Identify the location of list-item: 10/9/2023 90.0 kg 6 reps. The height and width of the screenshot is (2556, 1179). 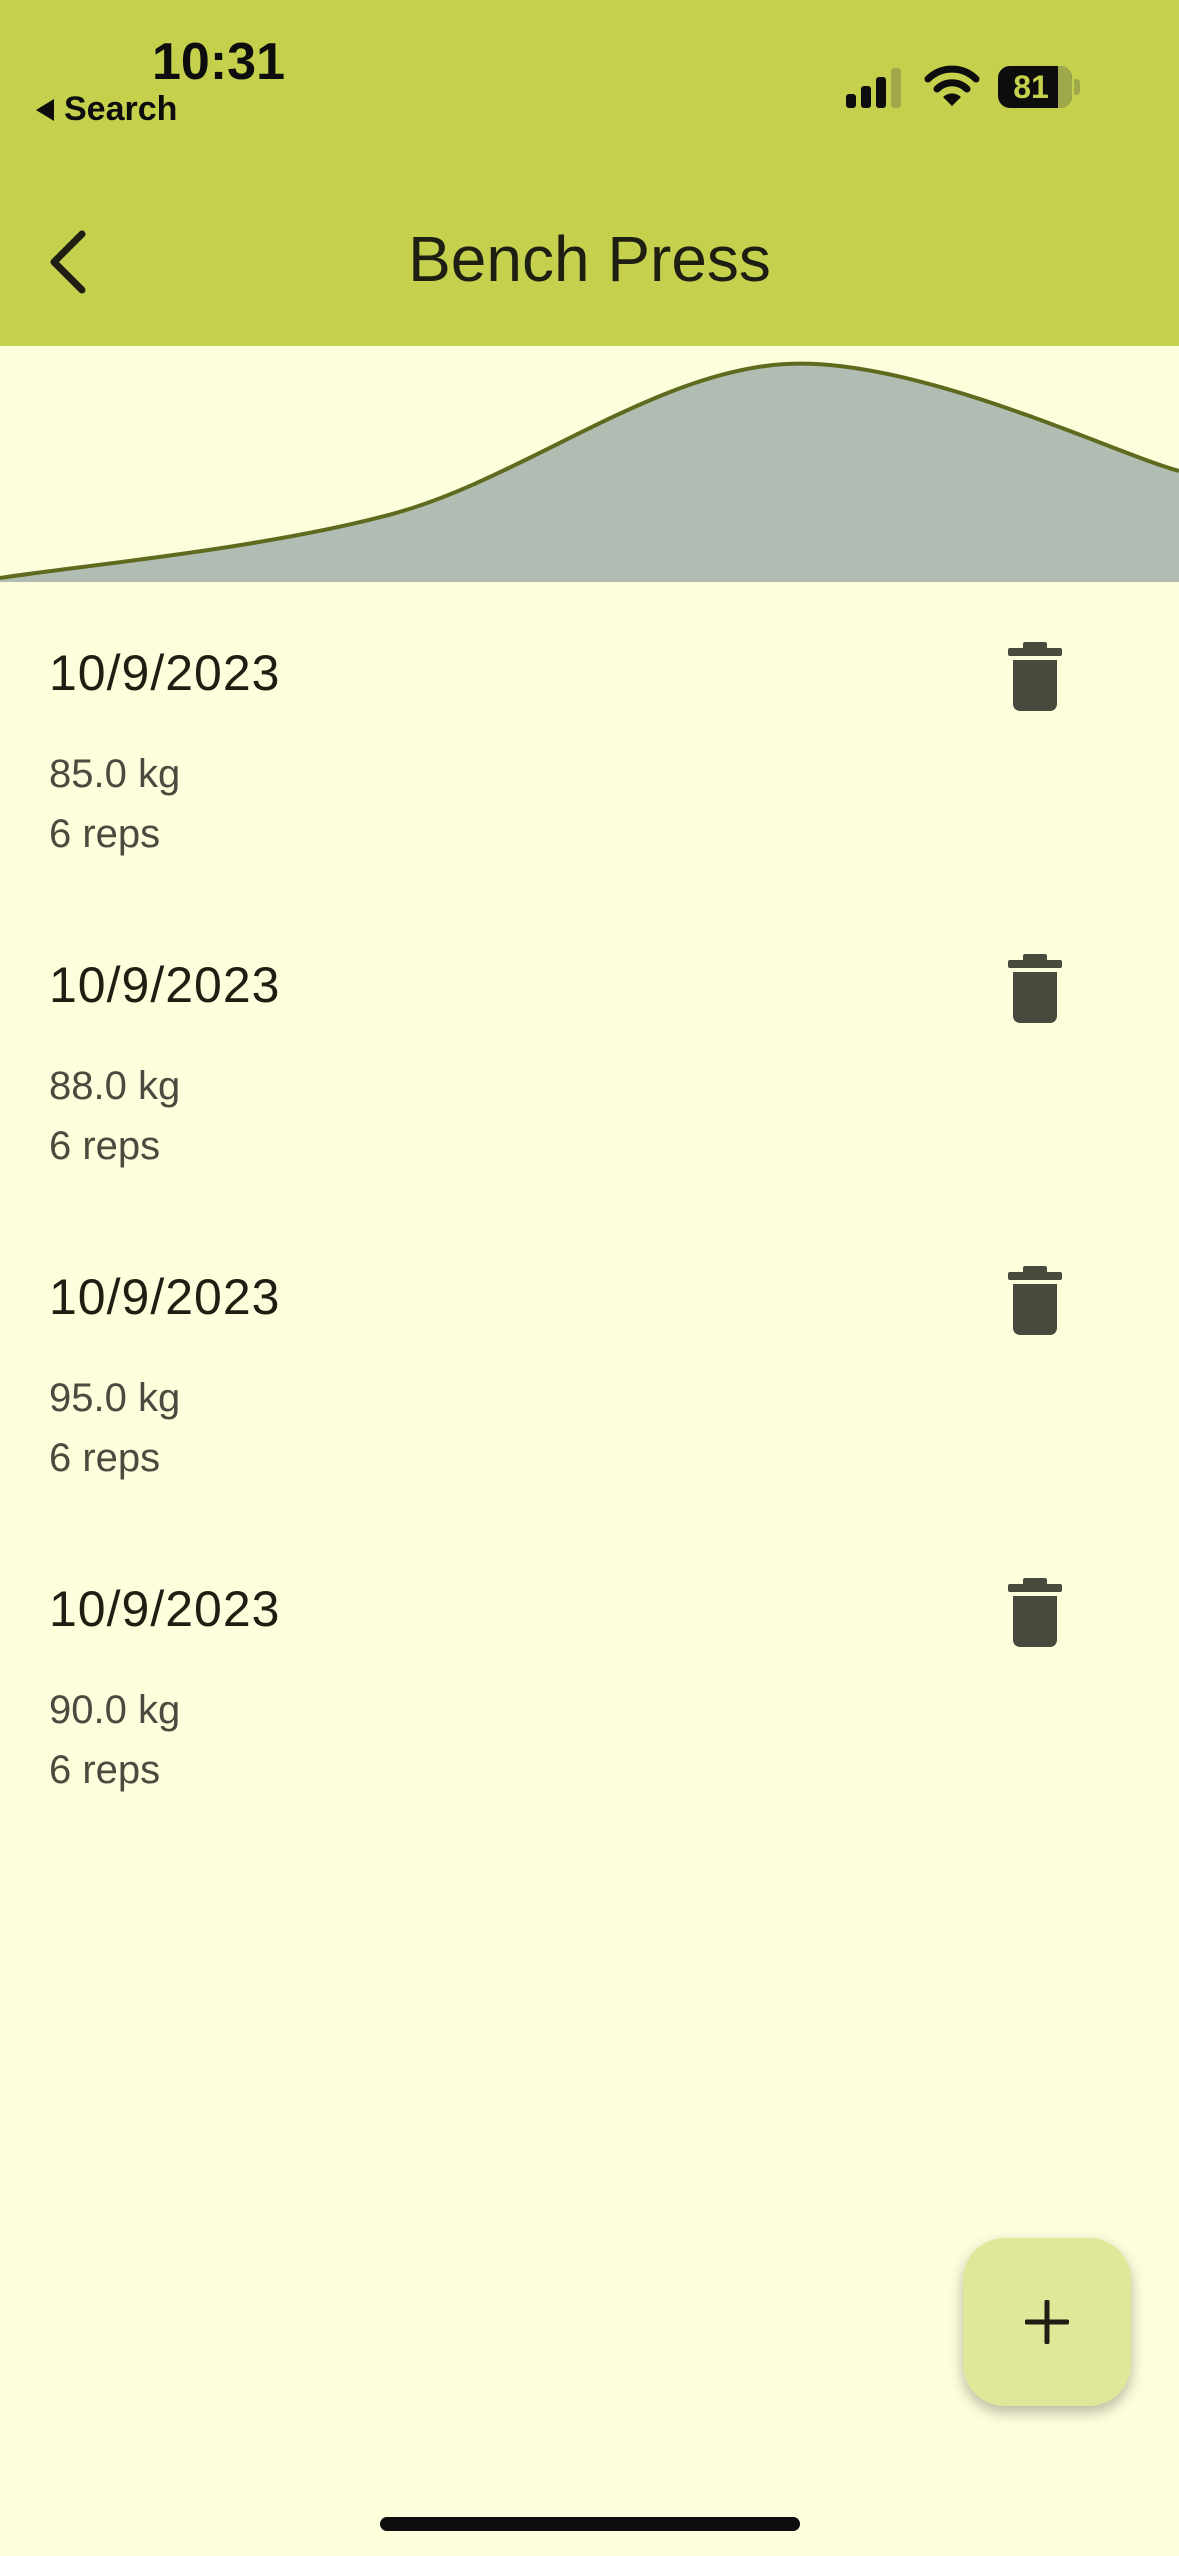
(589, 1674).